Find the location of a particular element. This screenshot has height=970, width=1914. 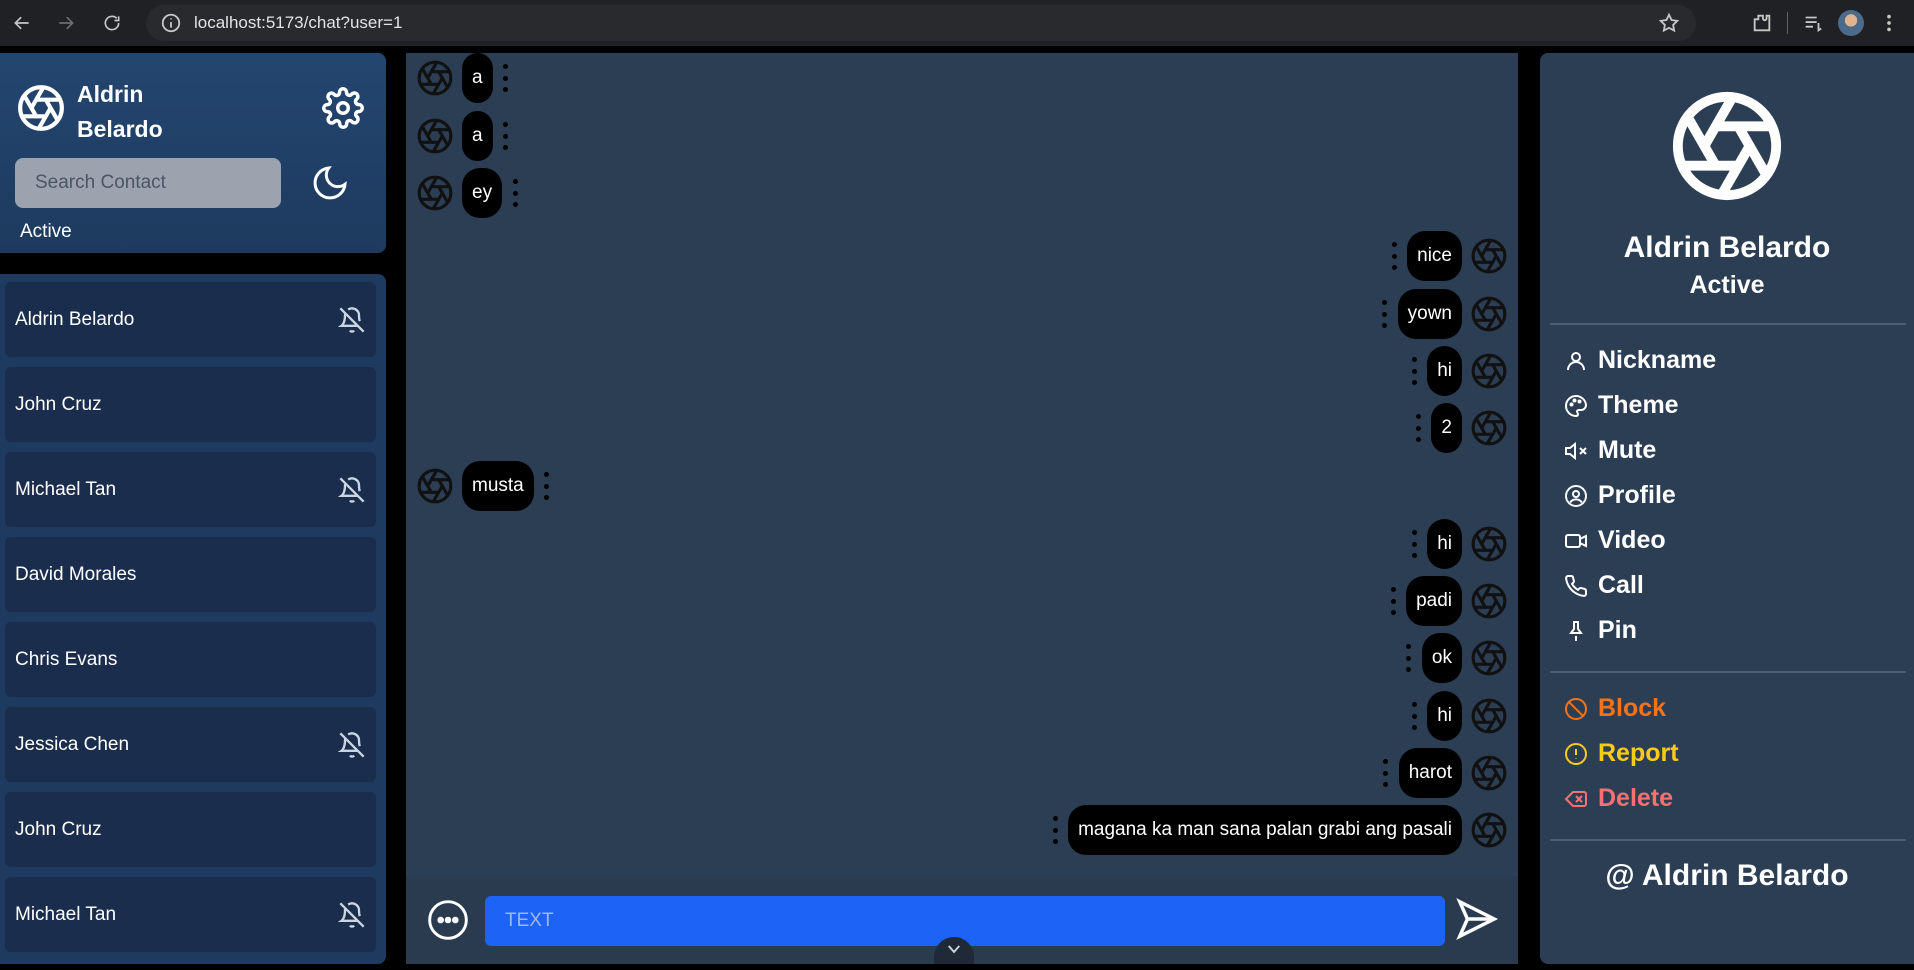

menu-item-call: Call is located at coordinates (1604, 585).